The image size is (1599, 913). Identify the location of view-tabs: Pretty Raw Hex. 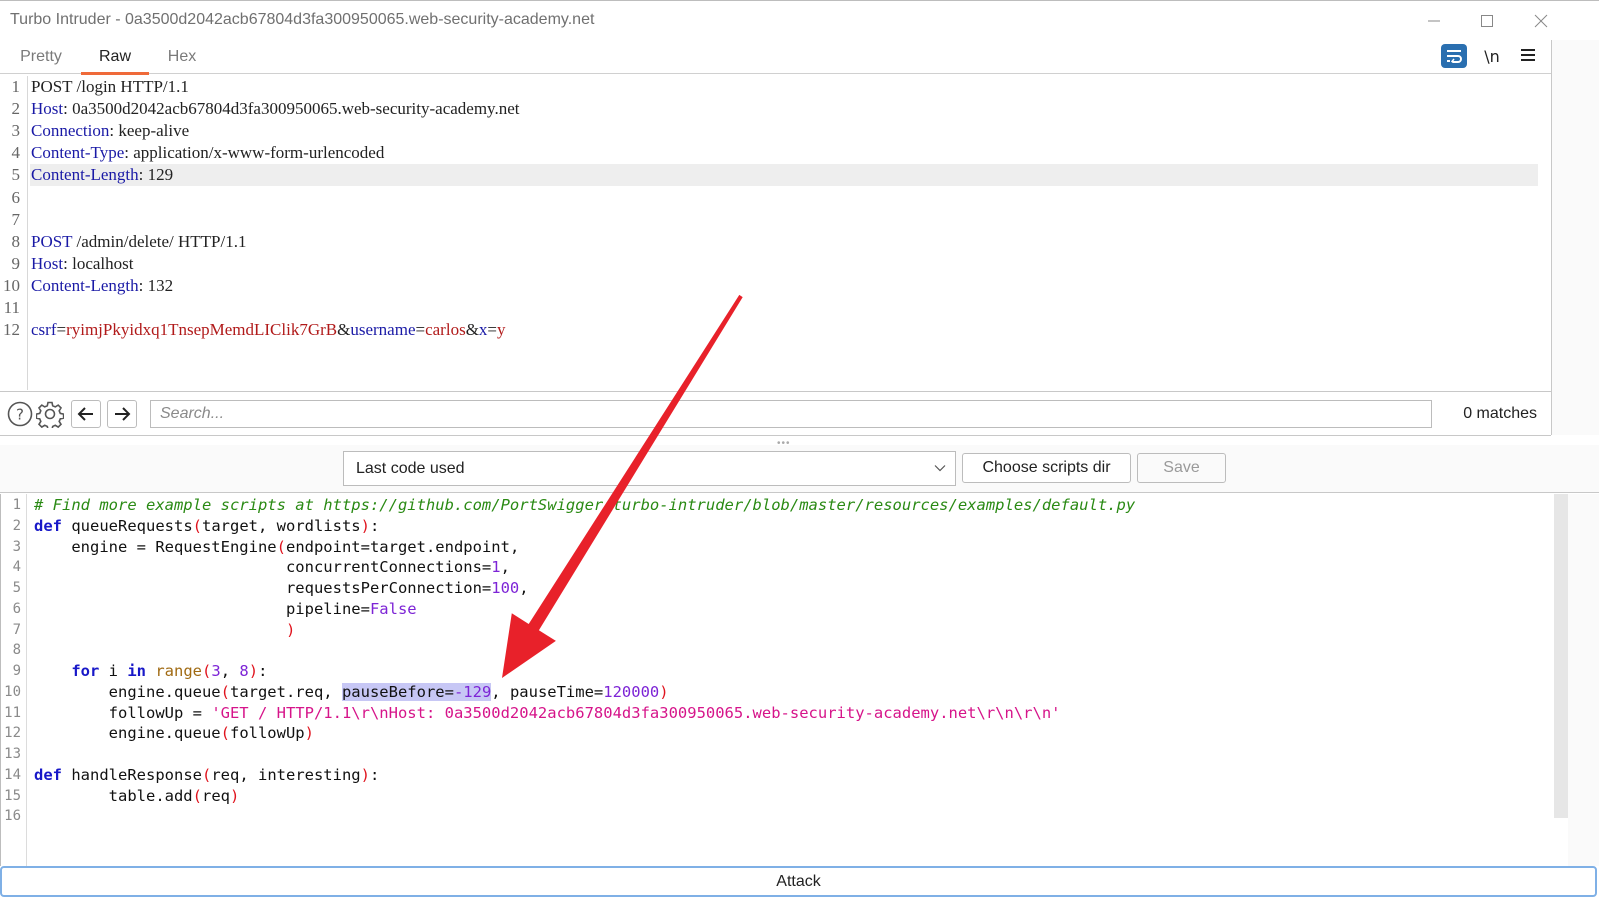
(793, 59).